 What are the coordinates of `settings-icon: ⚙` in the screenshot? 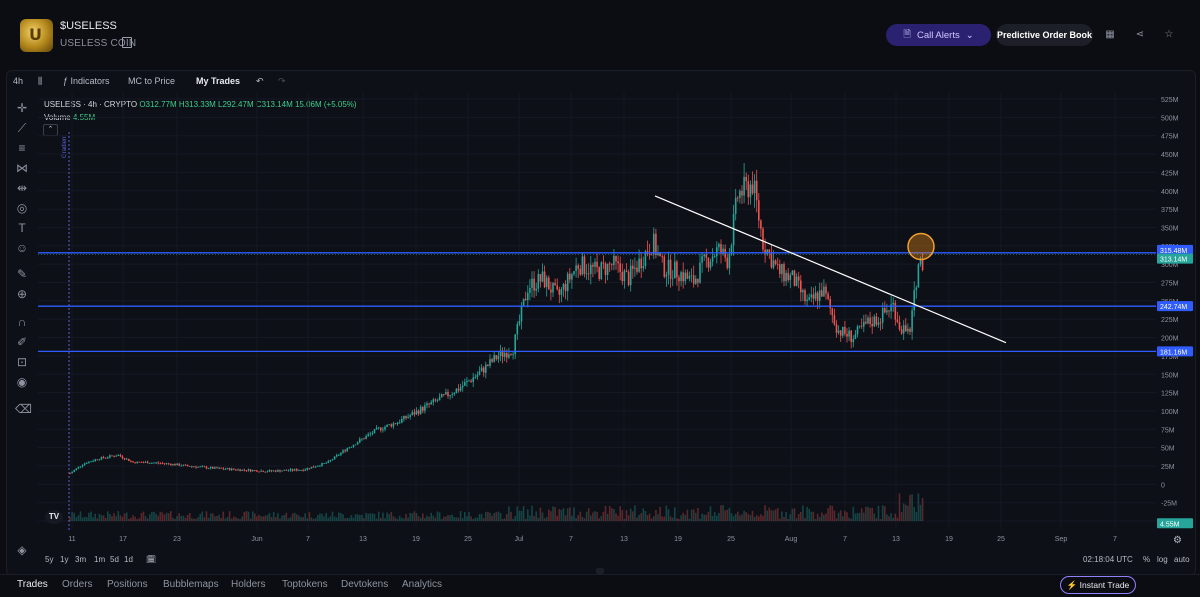 It's located at (1177, 540).